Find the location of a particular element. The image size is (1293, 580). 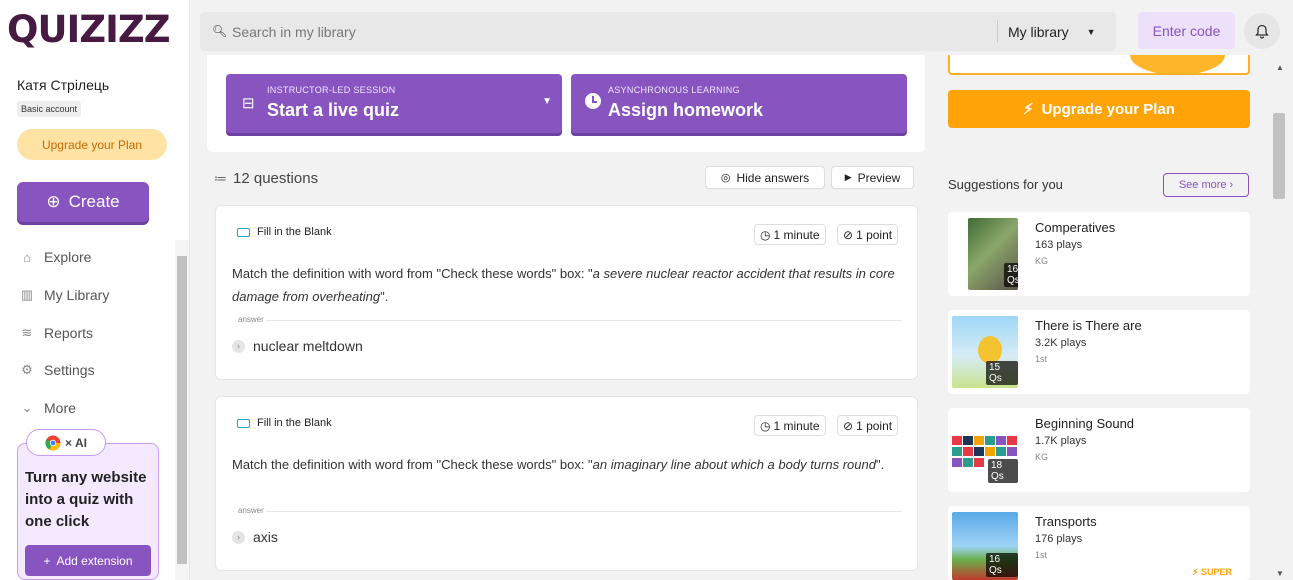

answer-label: answer is located at coordinates (251, 319).